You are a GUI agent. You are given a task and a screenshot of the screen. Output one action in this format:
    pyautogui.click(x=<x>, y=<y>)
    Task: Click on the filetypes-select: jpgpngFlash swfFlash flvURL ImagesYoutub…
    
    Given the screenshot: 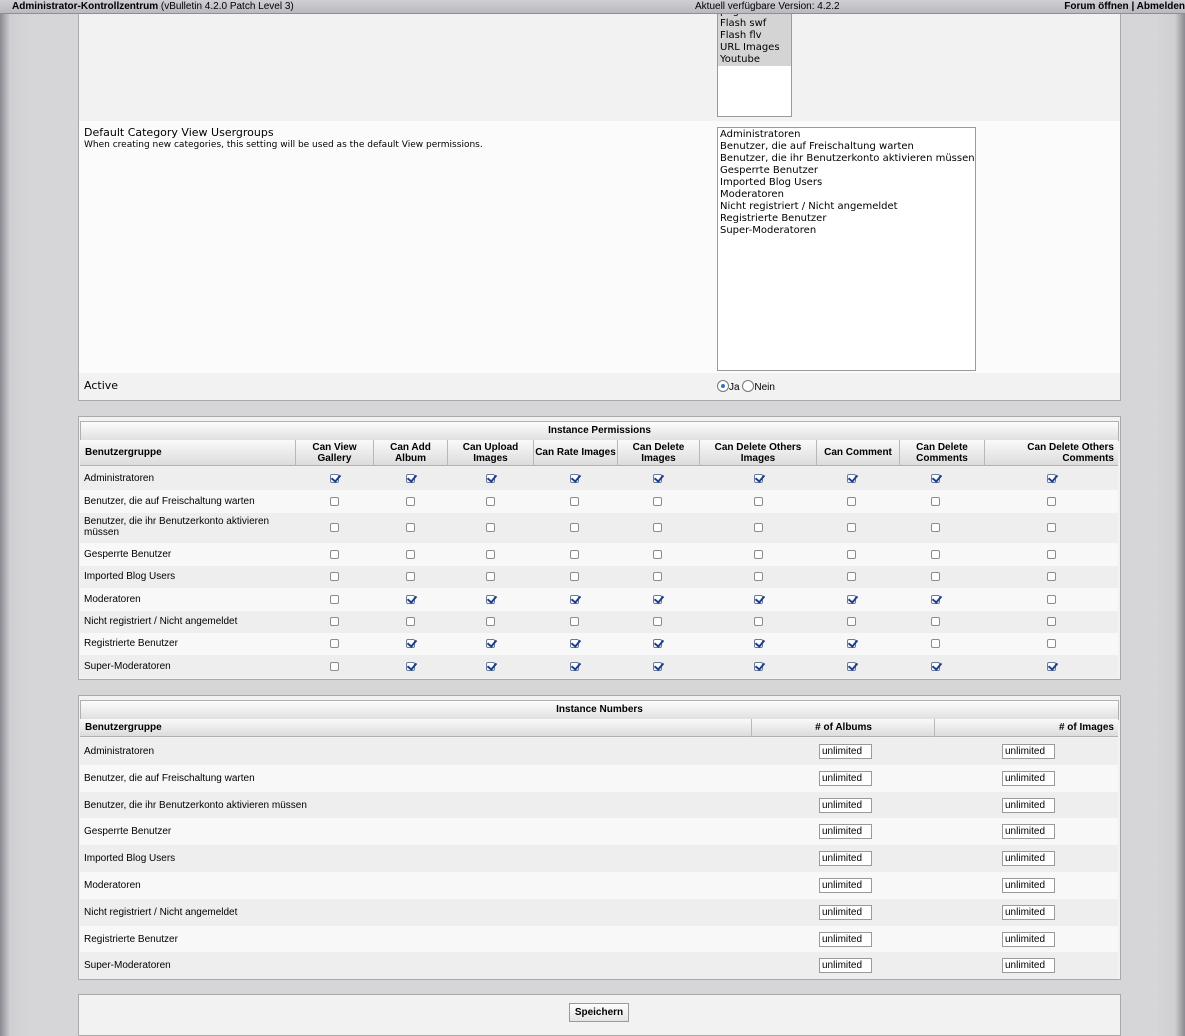 What is the action you would take?
    pyautogui.click(x=754, y=58)
    